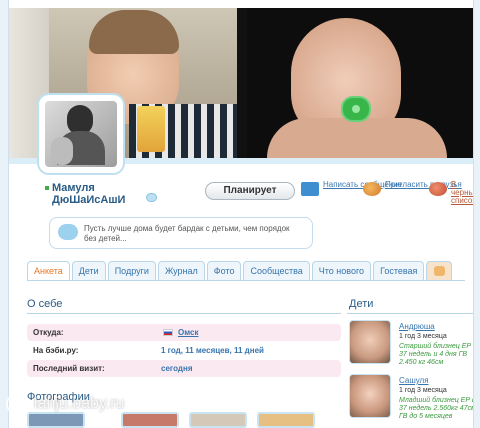 The width and height of the screenshot is (480, 428). What do you see at coordinates (310, 189) in the screenshot?
I see `envelope-icon` at bounding box center [310, 189].